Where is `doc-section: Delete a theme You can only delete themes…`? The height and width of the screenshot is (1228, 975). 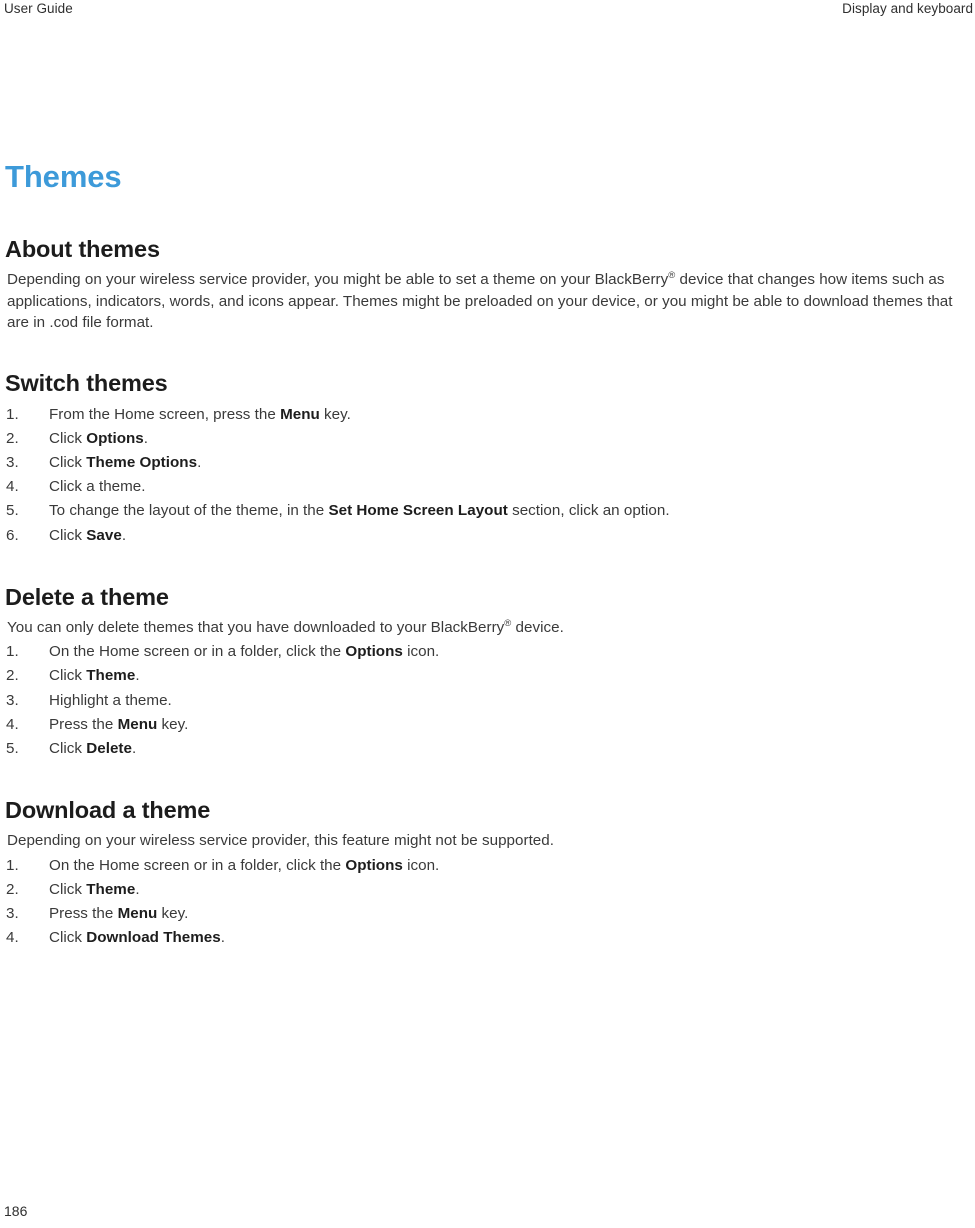 doc-section: Delete a theme You can only delete themes… is located at coordinates (489, 673).